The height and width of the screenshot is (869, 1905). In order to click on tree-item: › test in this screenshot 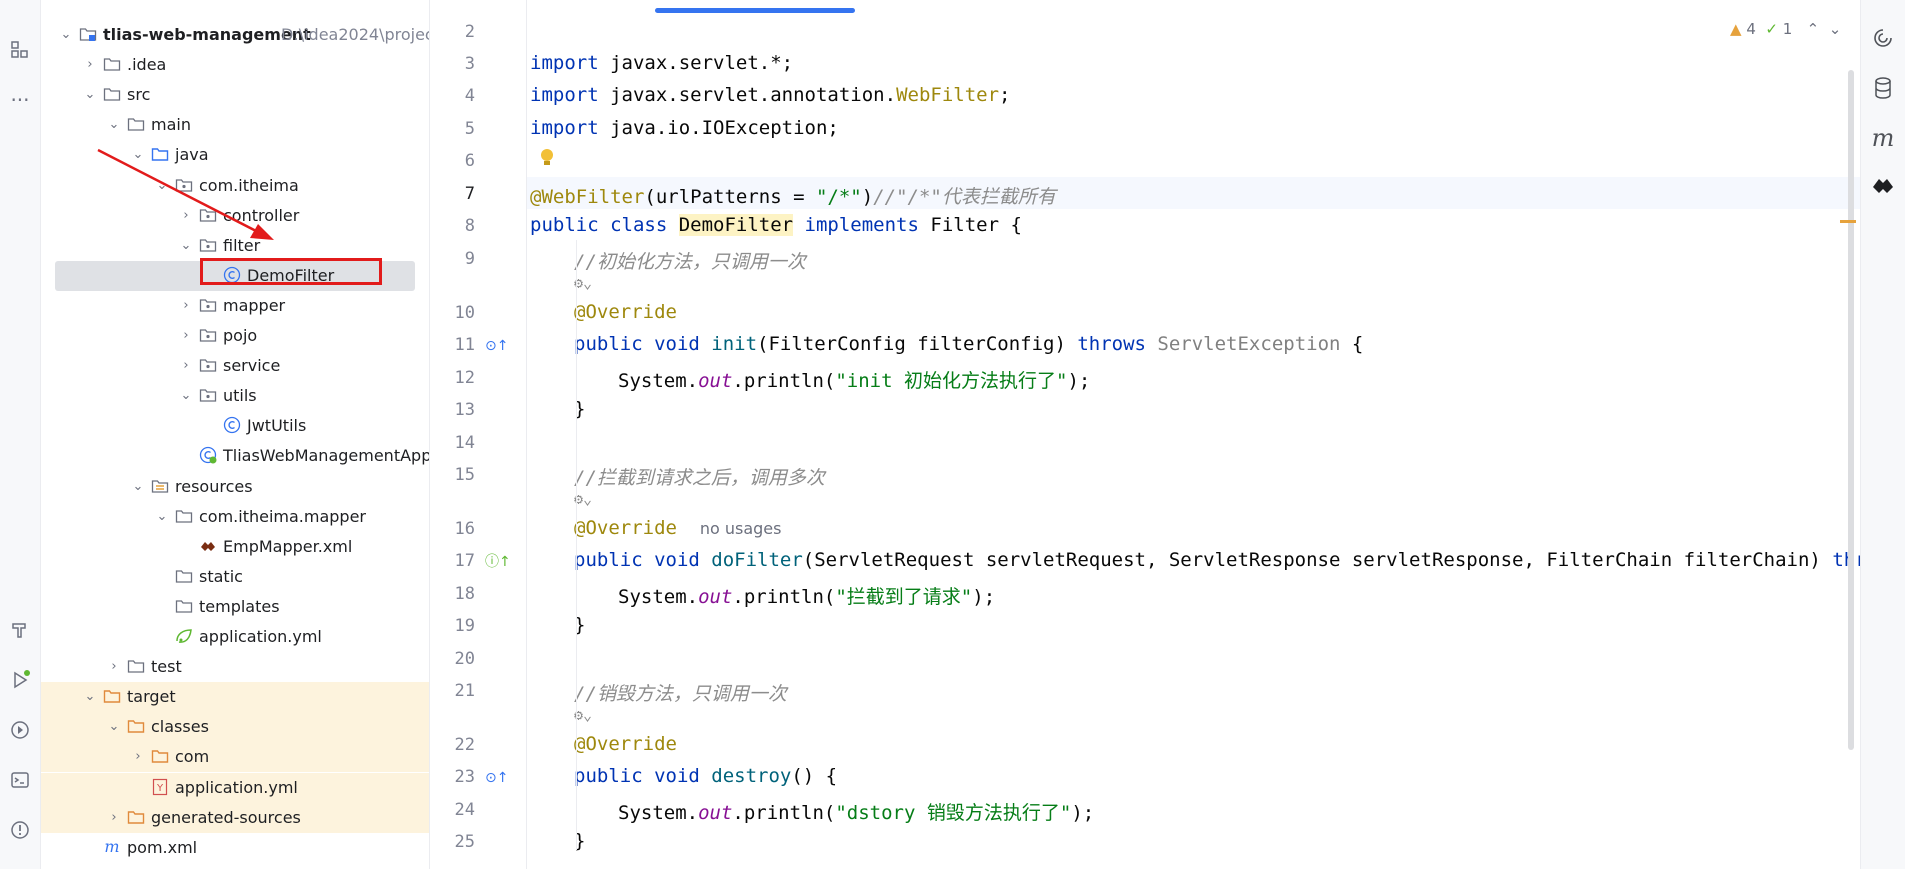, I will do `click(235, 667)`.